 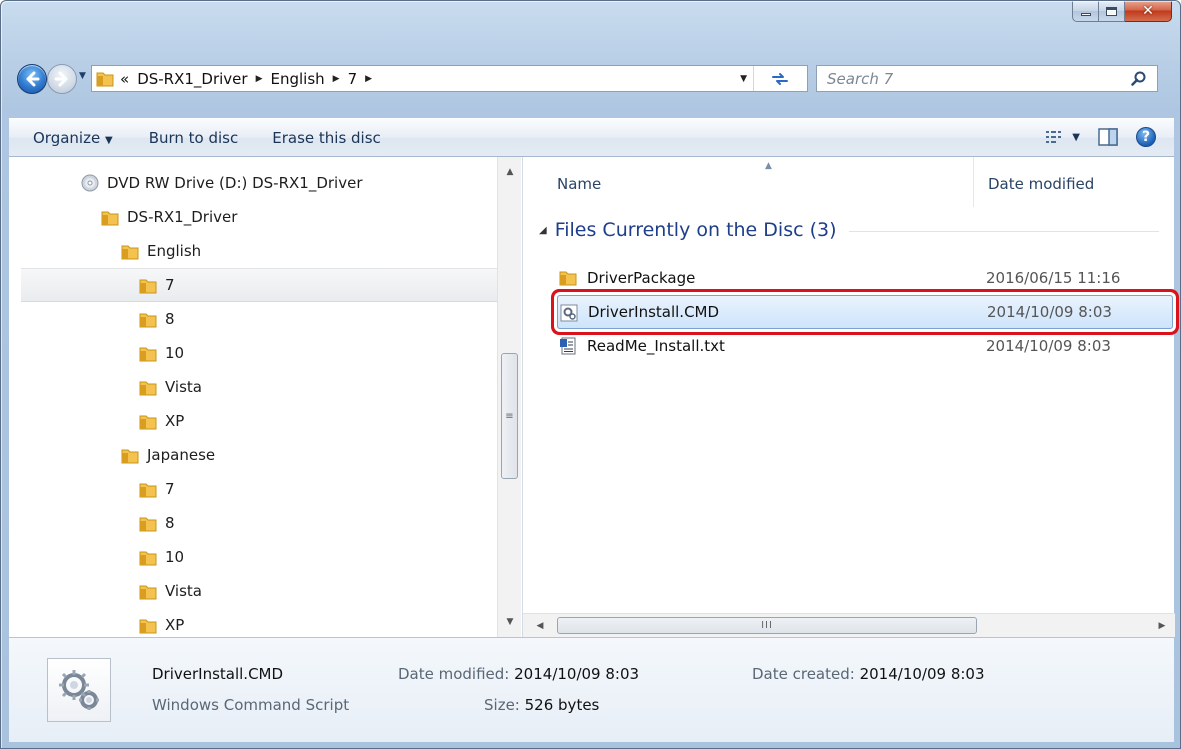 What do you see at coordinates (1162, 626) in the screenshot?
I see `scroll-right-arrow-icon: ▶` at bounding box center [1162, 626].